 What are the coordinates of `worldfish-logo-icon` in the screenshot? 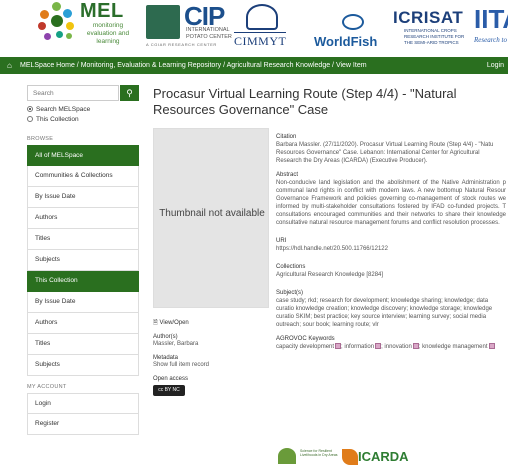 It's located at (353, 22).